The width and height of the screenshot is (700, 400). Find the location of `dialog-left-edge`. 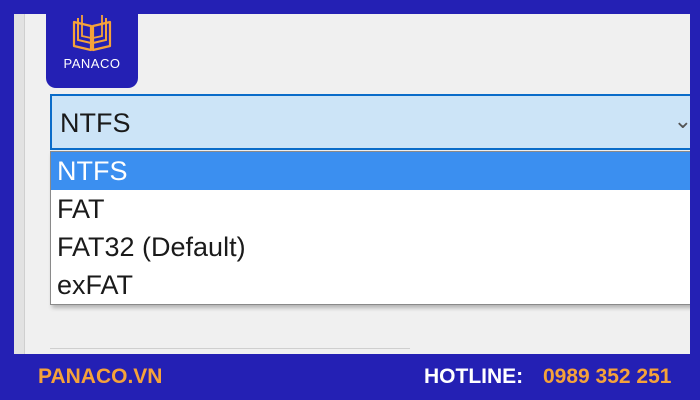

dialog-left-edge is located at coordinates (19, 184).